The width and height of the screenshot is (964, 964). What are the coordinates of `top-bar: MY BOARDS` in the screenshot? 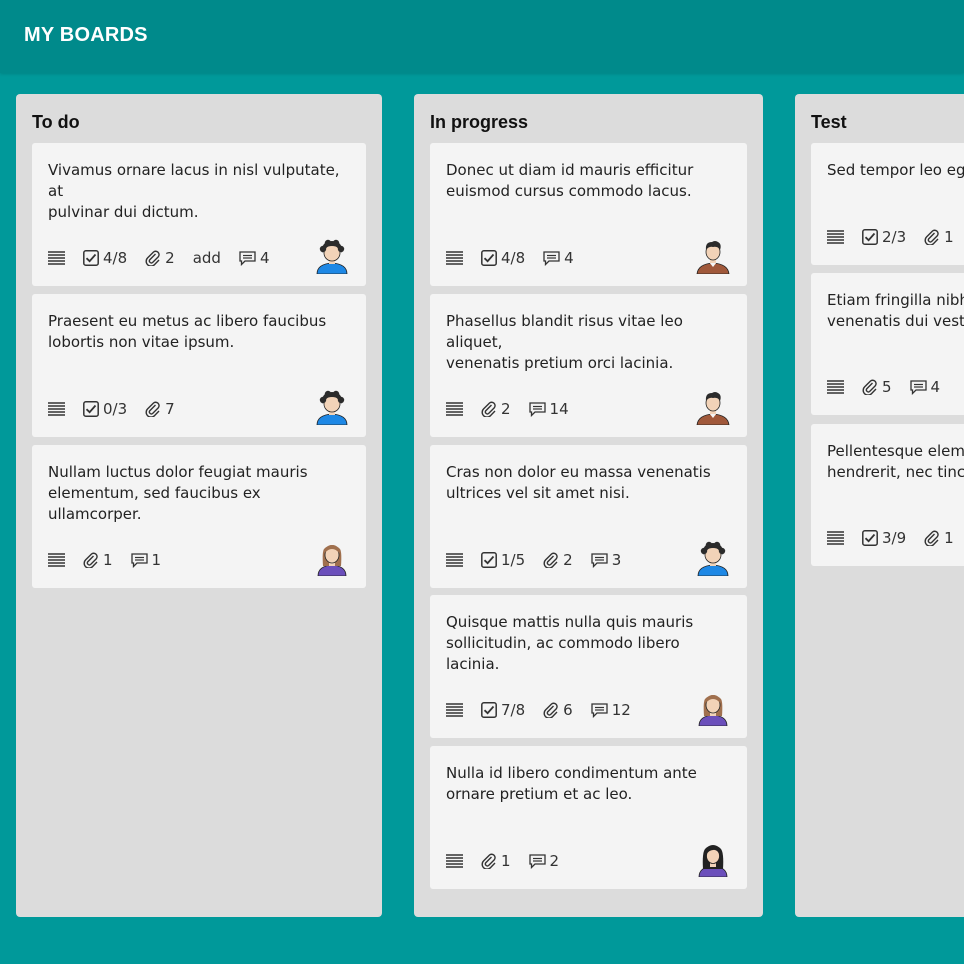 It's located at (482, 36).